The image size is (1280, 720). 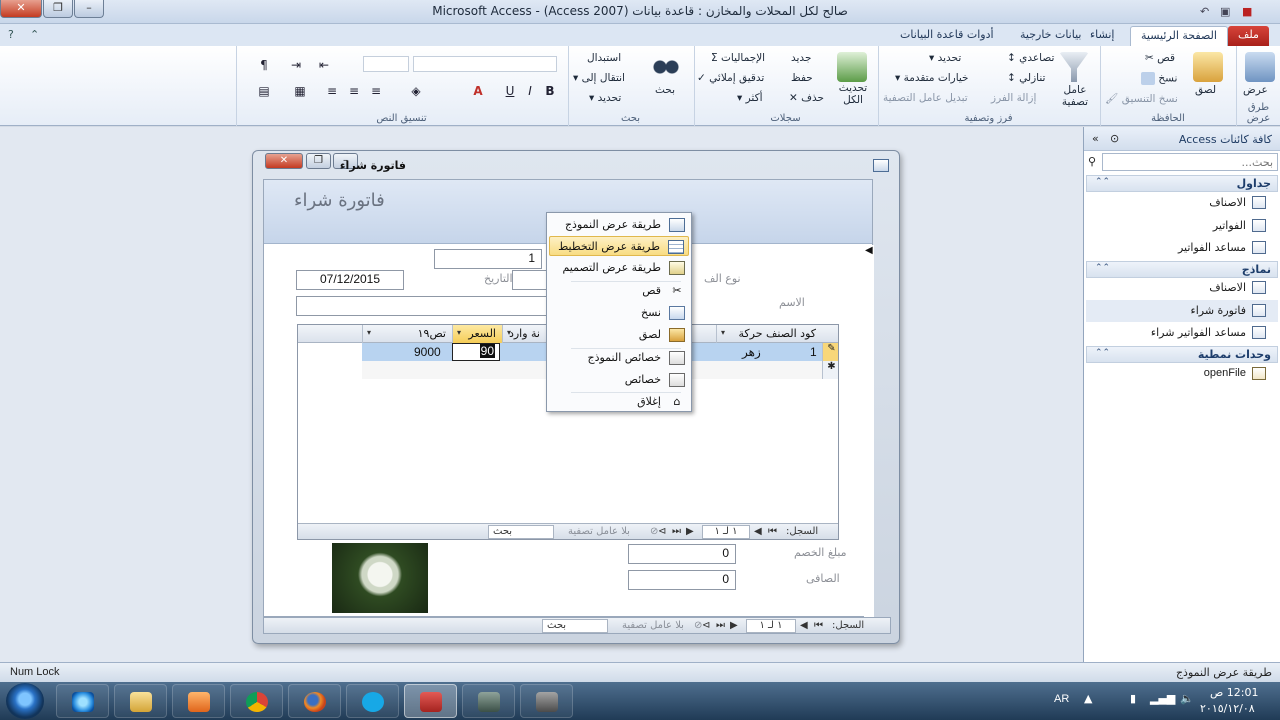 I want to click on taskbar-skype, so click(x=372, y=701).